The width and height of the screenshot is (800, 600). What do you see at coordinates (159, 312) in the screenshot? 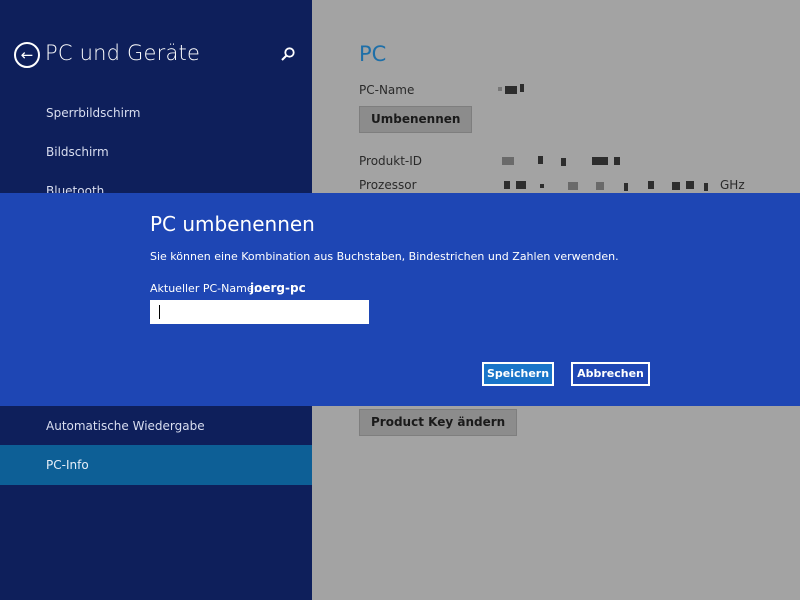
I see `text-cursor` at bounding box center [159, 312].